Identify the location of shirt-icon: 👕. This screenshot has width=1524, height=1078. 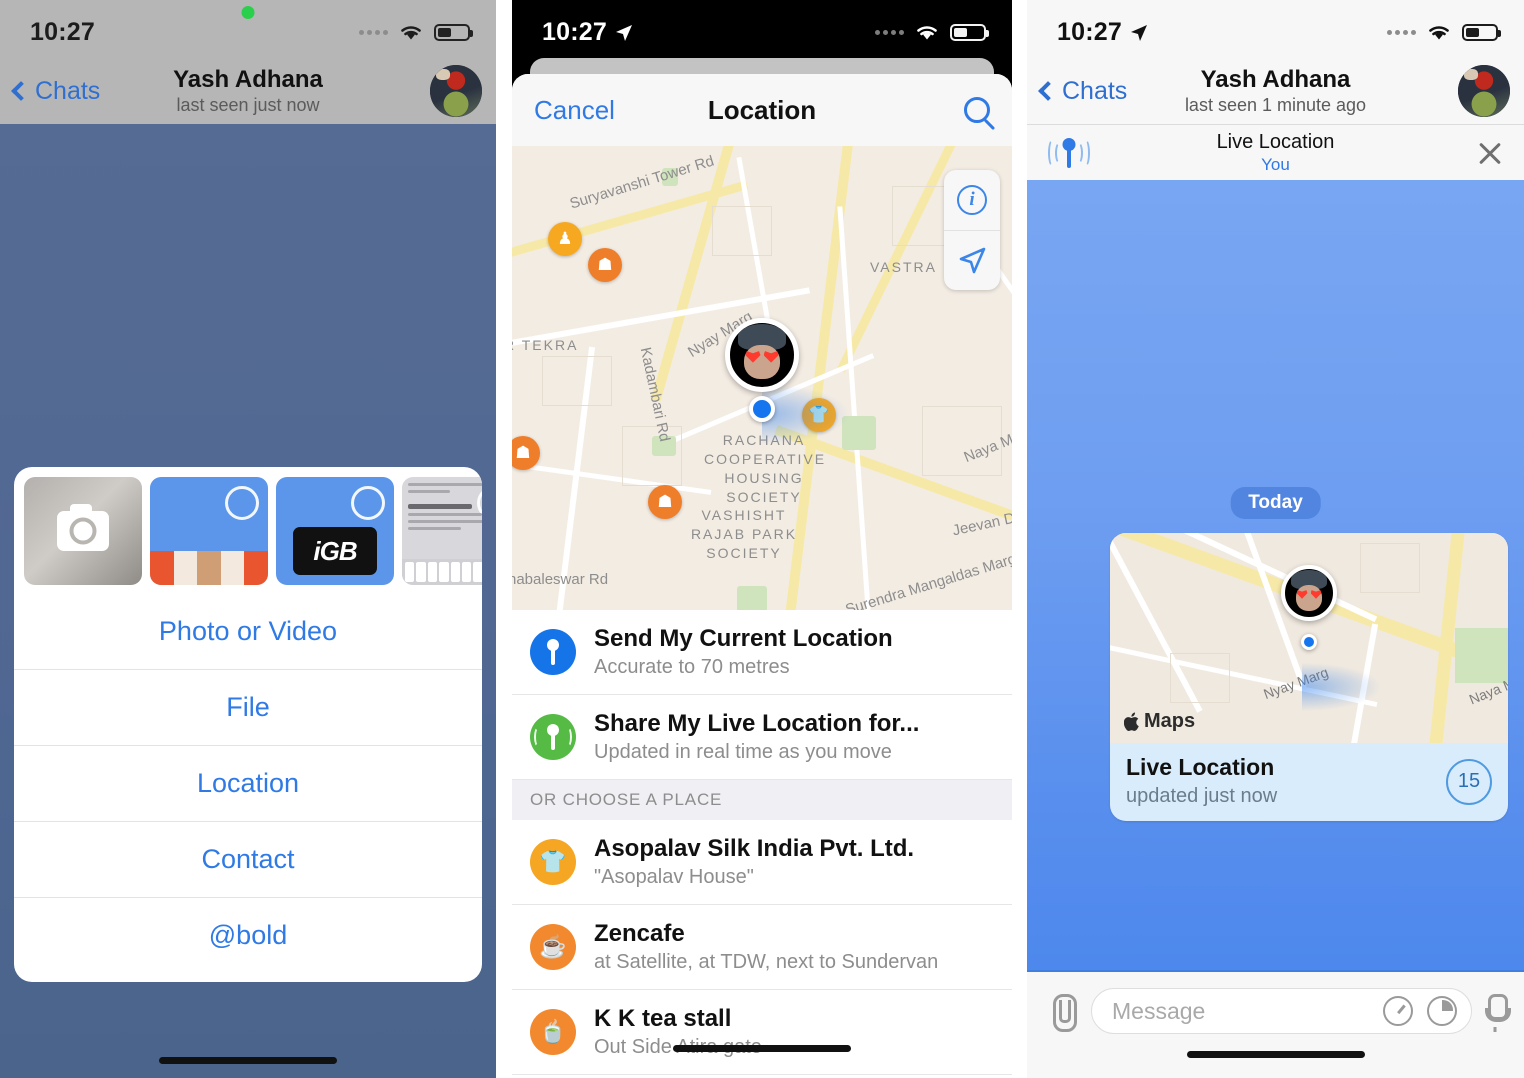
(553, 862).